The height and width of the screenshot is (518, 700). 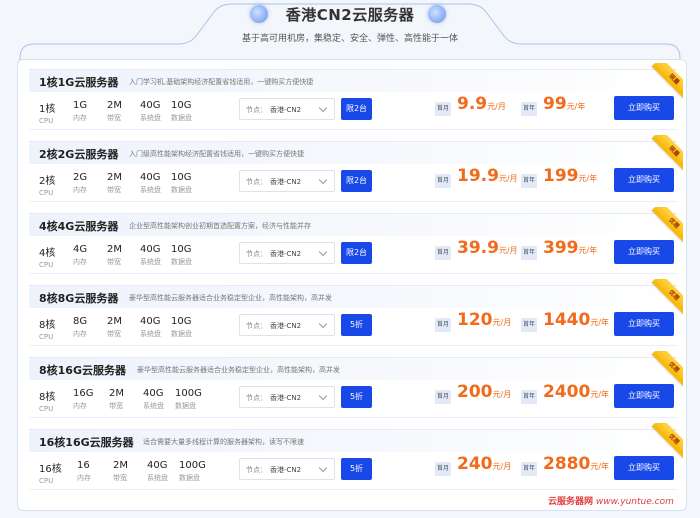 I want to click on price-value: 199, so click(x=561, y=176).